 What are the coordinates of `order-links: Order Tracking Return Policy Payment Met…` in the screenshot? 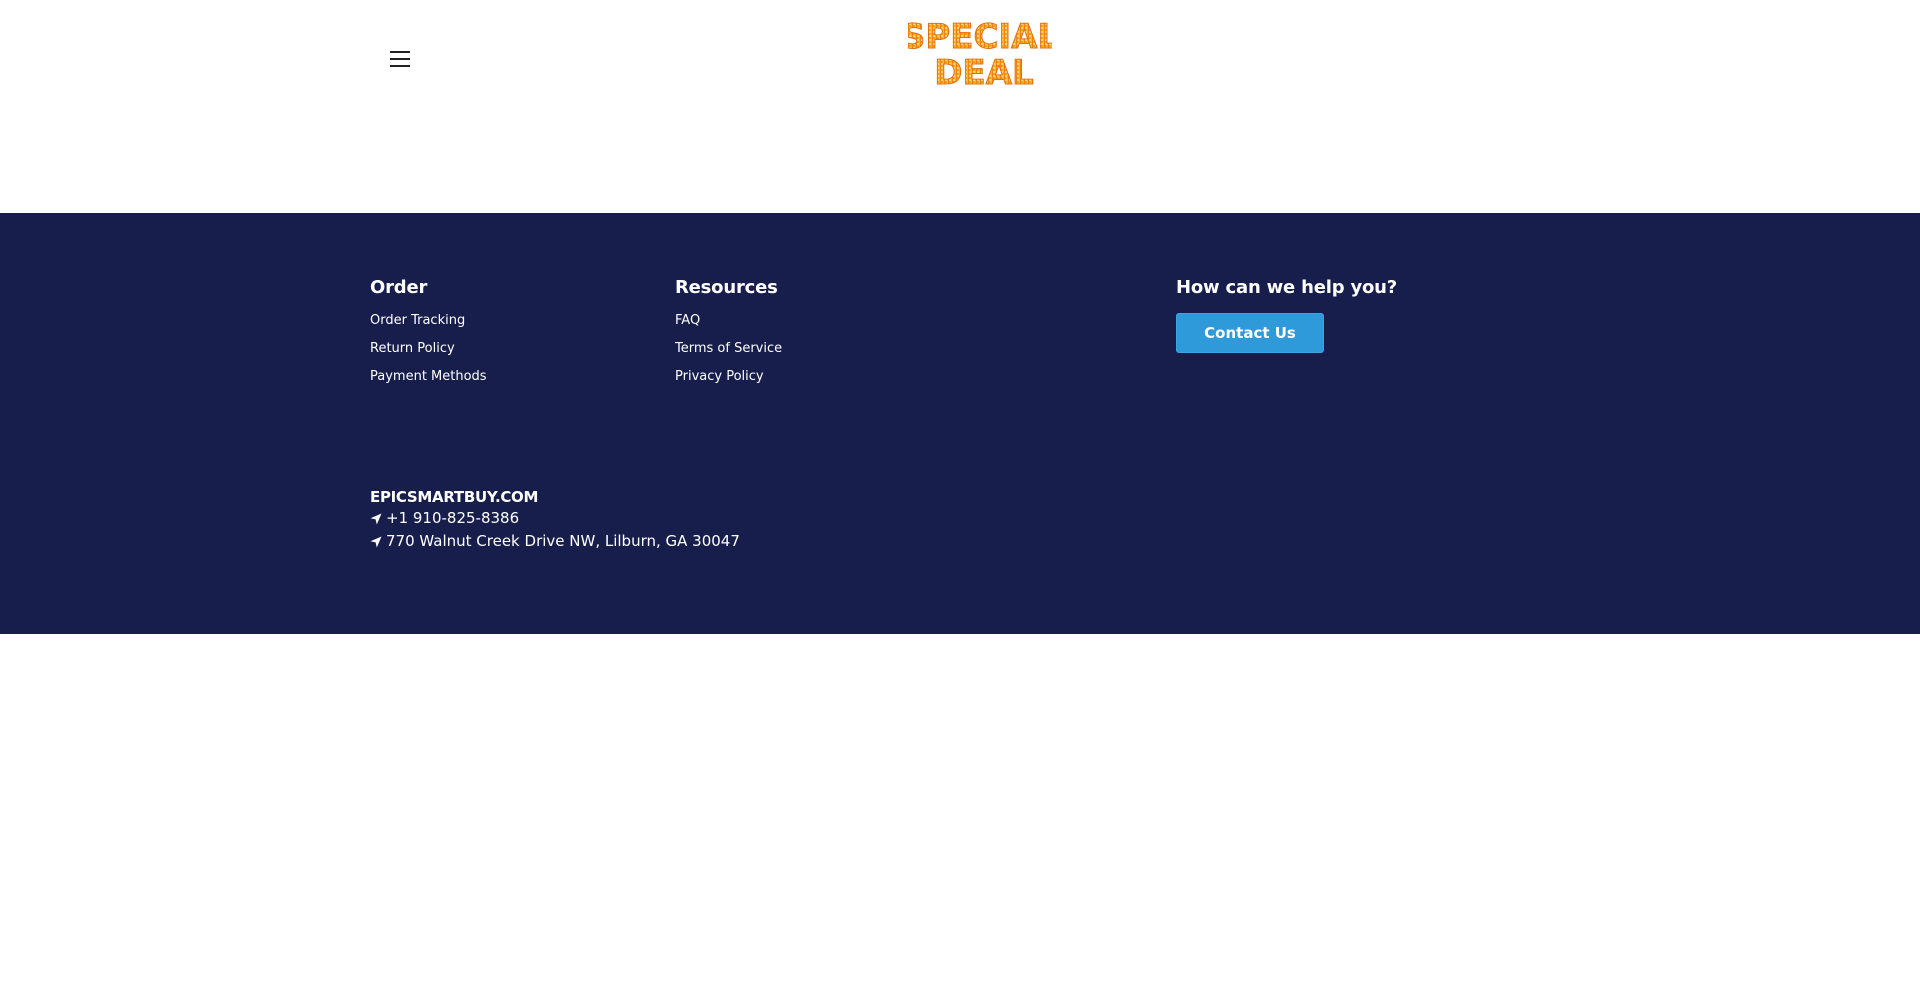 It's located at (428, 349).